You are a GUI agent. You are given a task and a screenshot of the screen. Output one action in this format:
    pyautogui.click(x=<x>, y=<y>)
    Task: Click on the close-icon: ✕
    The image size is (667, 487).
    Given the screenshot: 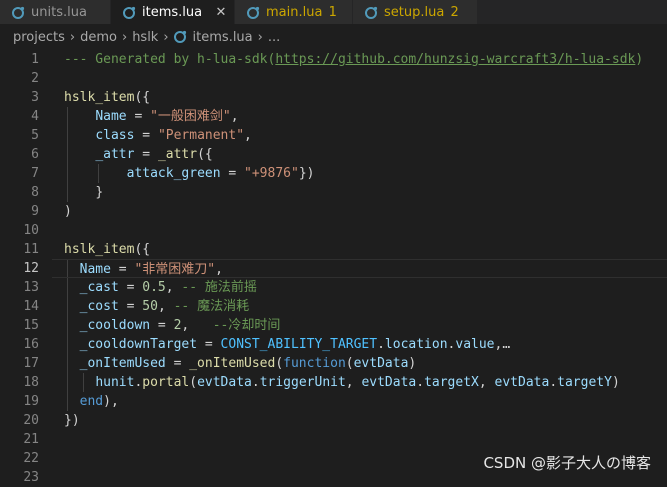 What is the action you would take?
    pyautogui.click(x=221, y=12)
    